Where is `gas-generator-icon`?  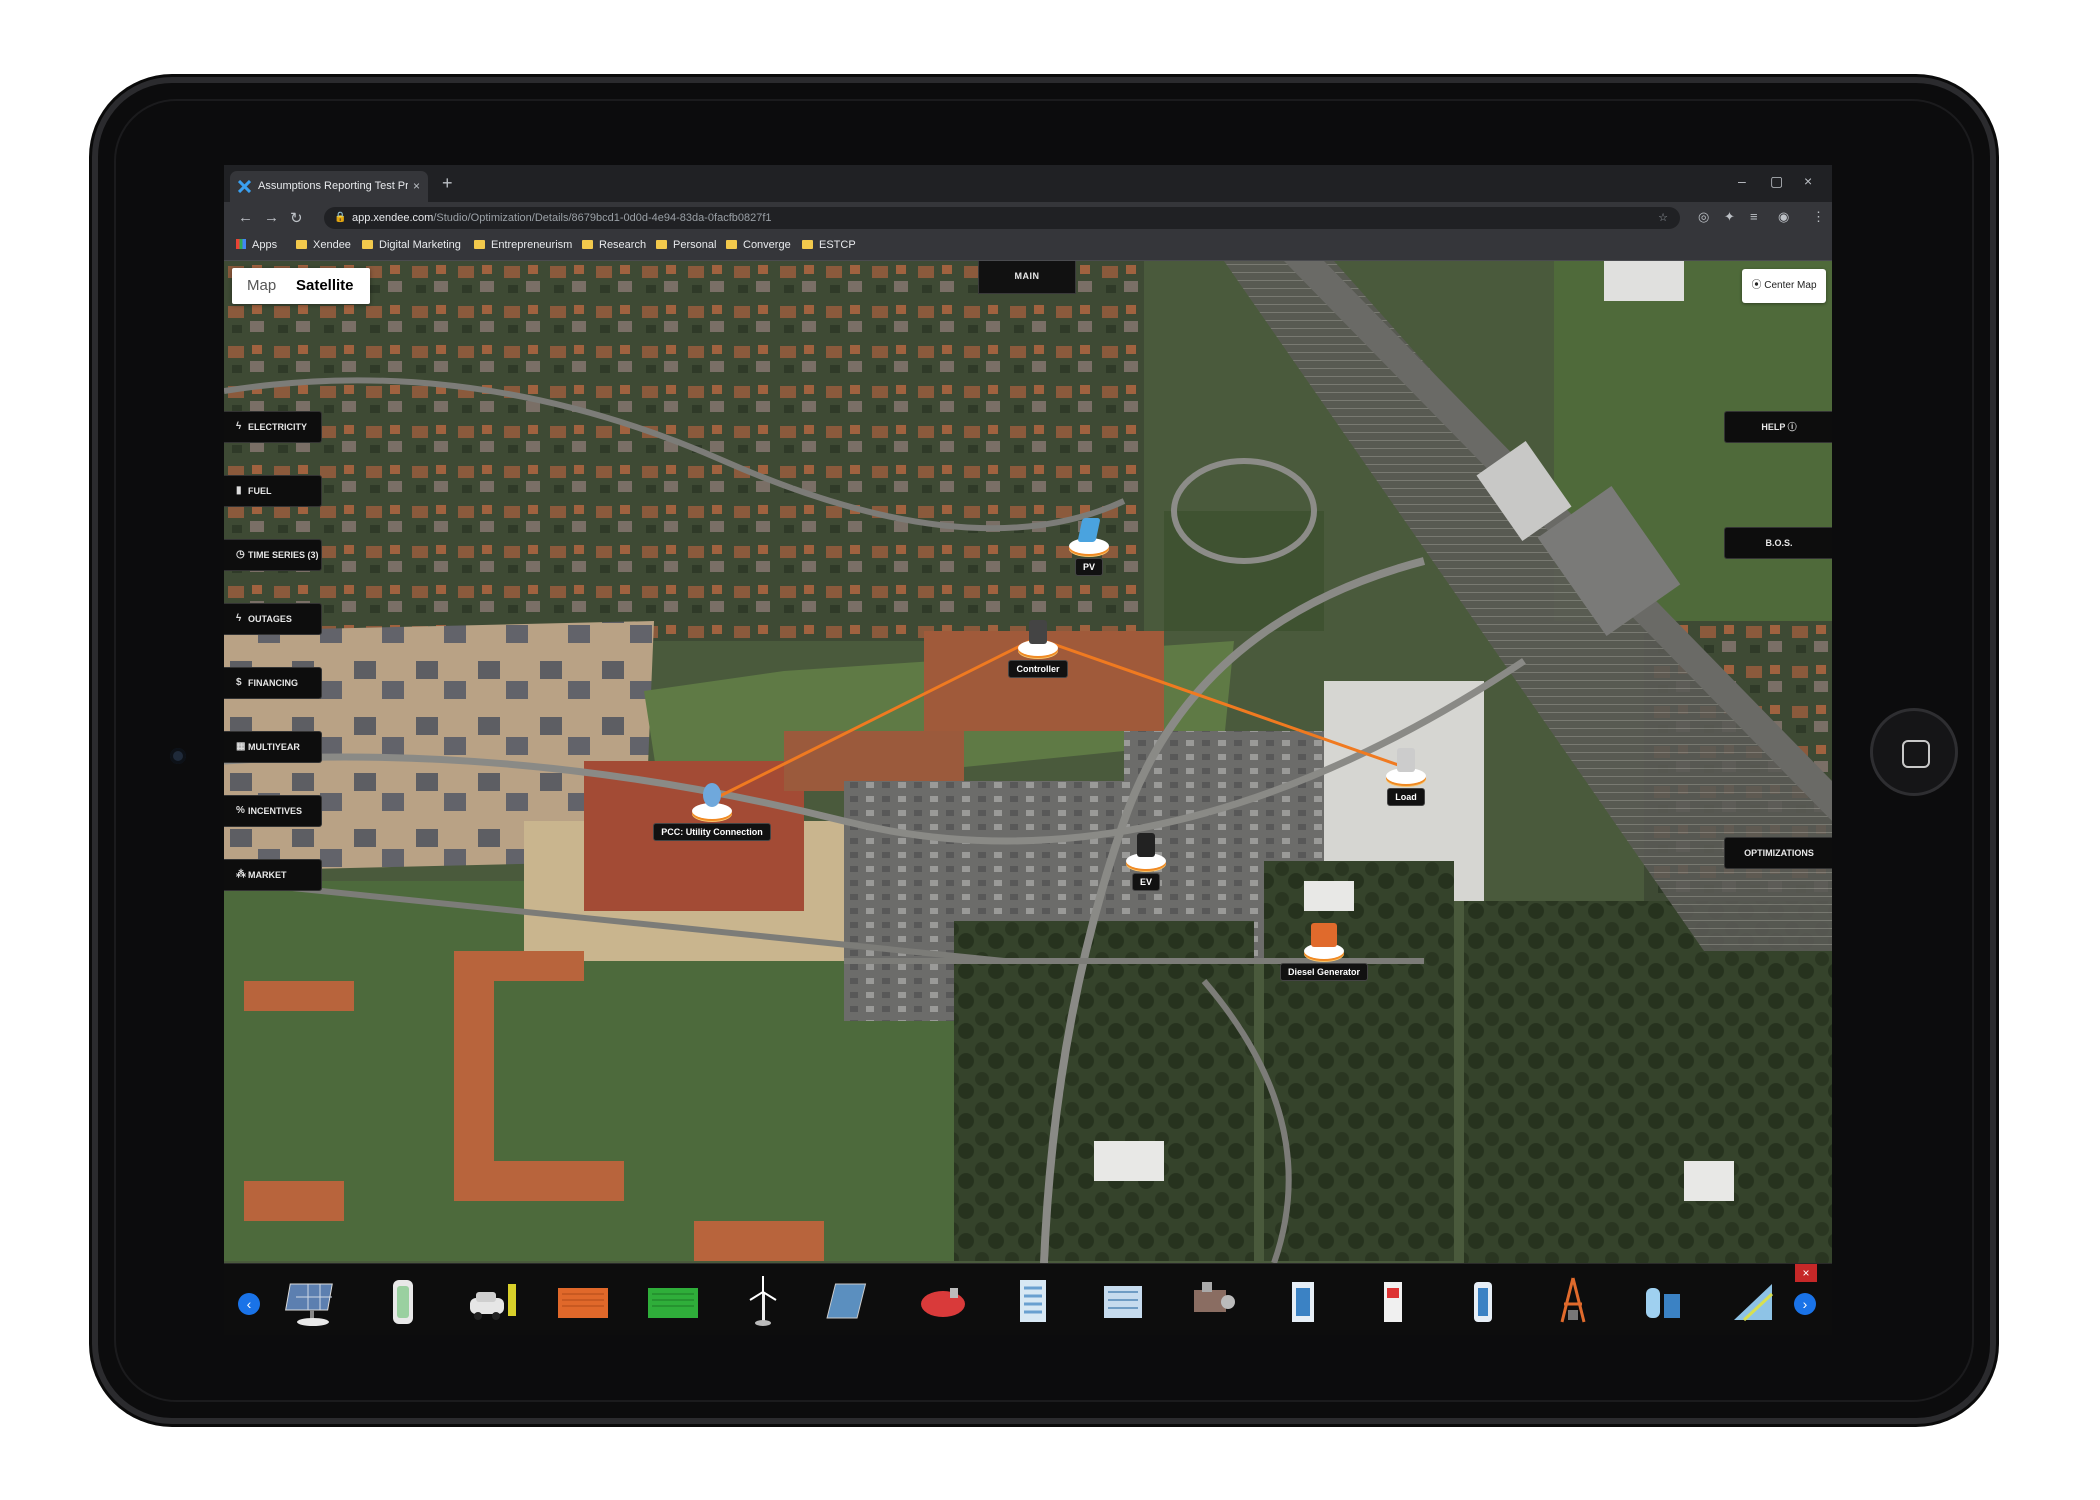 gas-generator-icon is located at coordinates (673, 1302).